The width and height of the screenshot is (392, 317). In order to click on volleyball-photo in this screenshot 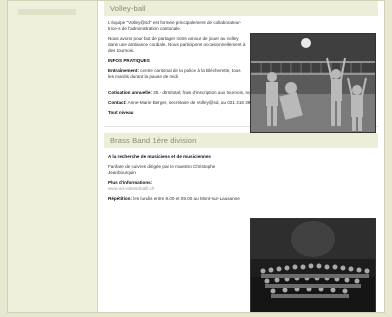, I will do `click(313, 83)`.